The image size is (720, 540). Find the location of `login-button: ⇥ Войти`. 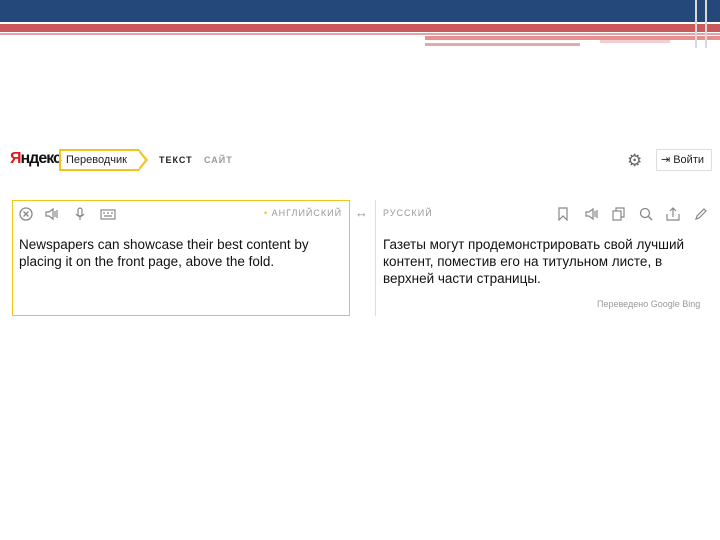

login-button: ⇥ Войти is located at coordinates (684, 160).